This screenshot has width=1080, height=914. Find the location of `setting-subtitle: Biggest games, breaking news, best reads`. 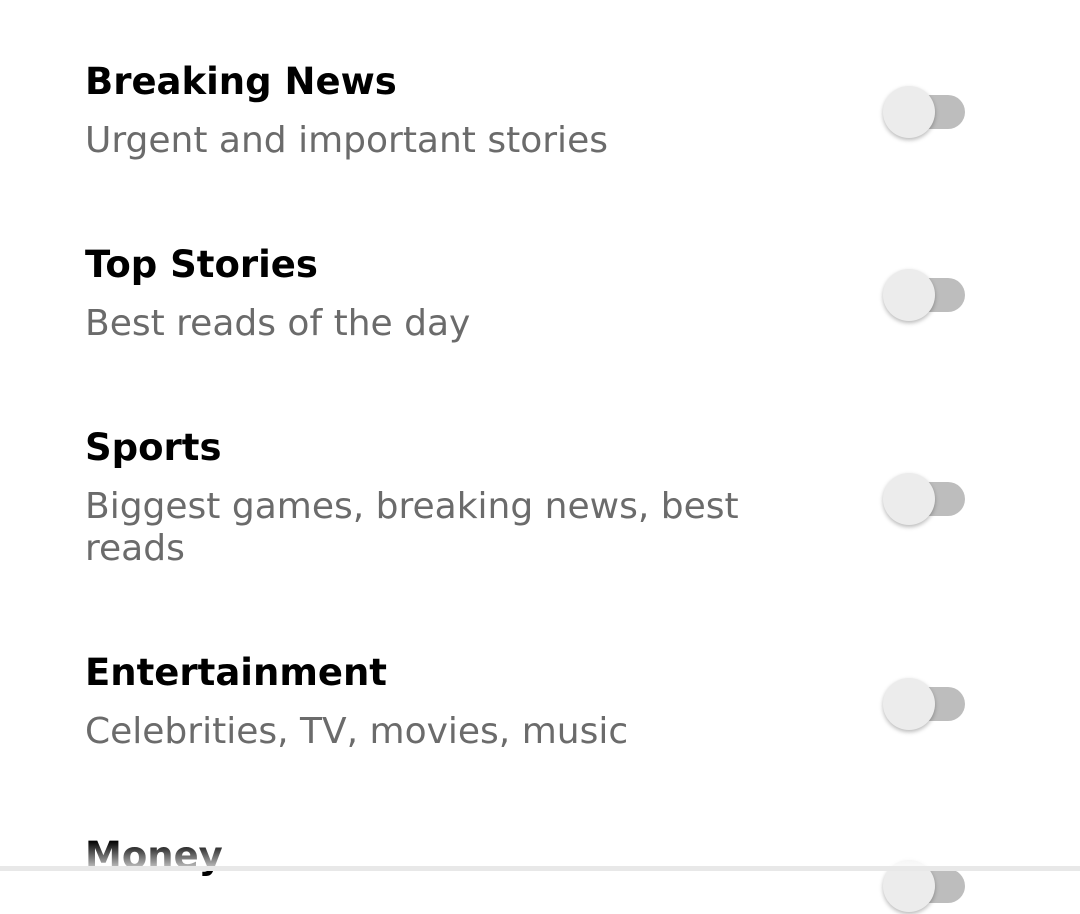

setting-subtitle: Biggest games, breaking news, best reads is located at coordinates (412, 527).